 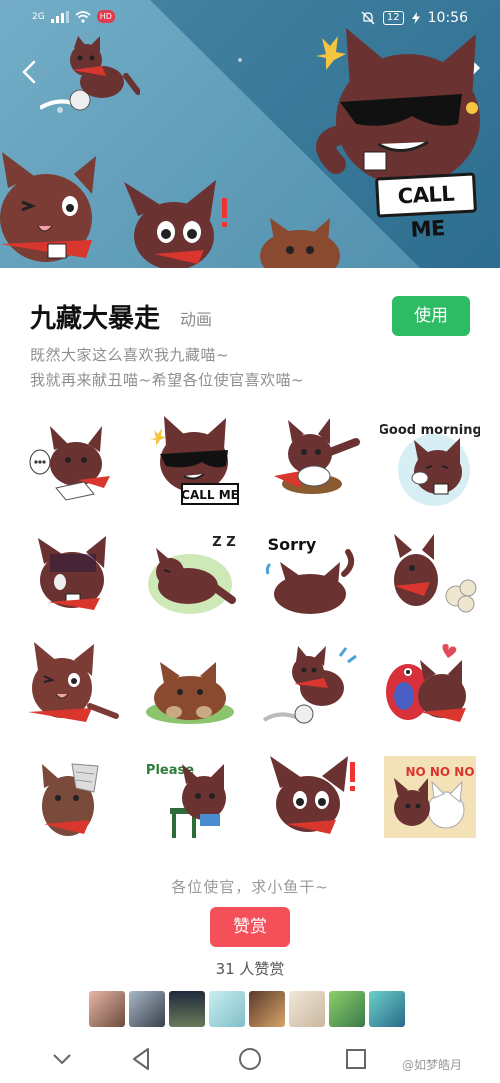 What do you see at coordinates (432, 1065) in the screenshot?
I see `watermark: @如梦皓月` at bounding box center [432, 1065].